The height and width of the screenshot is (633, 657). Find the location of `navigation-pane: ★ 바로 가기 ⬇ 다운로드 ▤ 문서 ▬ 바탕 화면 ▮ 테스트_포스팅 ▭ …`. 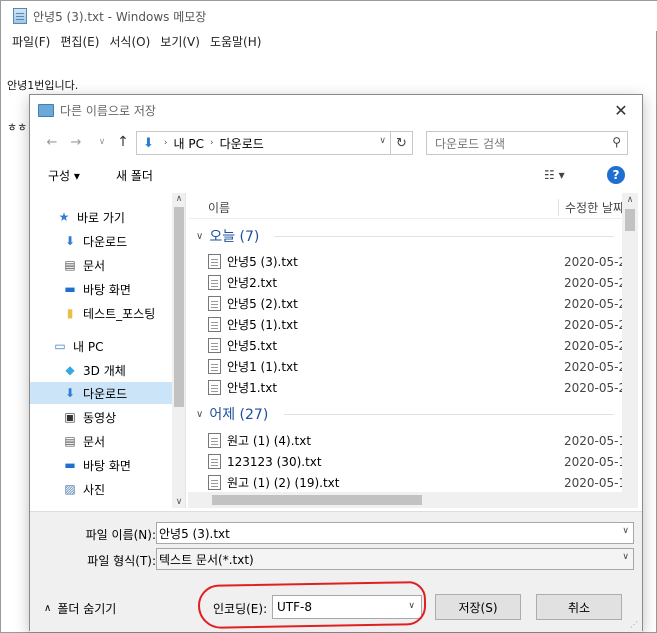

navigation-pane: ★ 바로 가기 ⬇ 다운로드 ▤ 문서 ▬ 바탕 화면 ▮ 테스트_포스팅 ▭ … is located at coordinates (108, 350).